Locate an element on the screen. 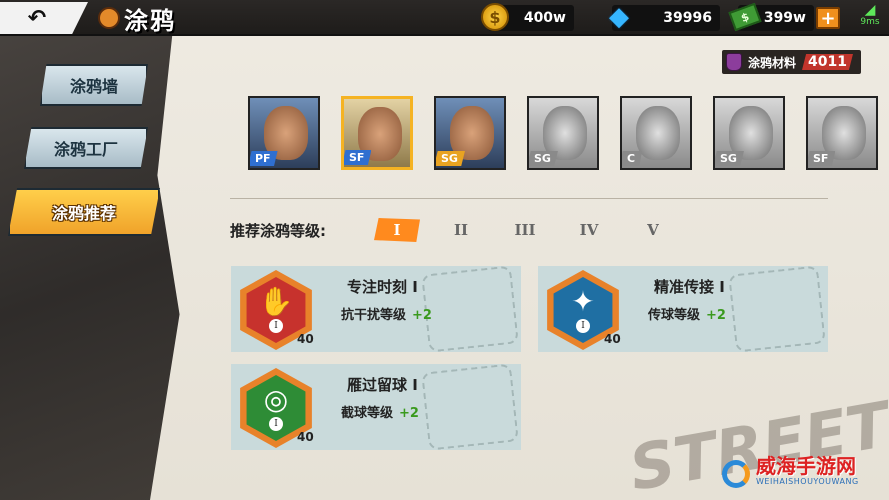  tab-label: 涂鸦墙 is located at coordinates (93, 86).